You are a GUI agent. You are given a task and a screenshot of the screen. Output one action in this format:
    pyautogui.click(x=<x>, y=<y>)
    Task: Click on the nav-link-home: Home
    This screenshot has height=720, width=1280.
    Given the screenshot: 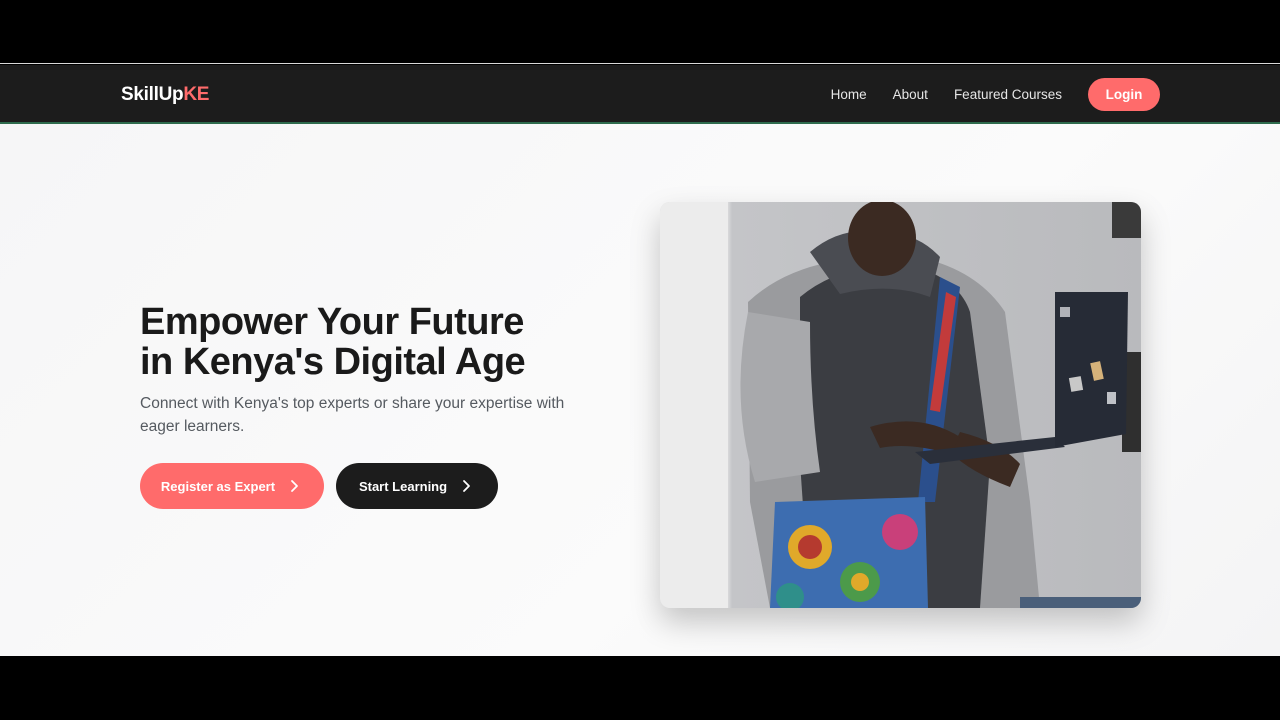 What is the action you would take?
    pyautogui.click(x=849, y=94)
    